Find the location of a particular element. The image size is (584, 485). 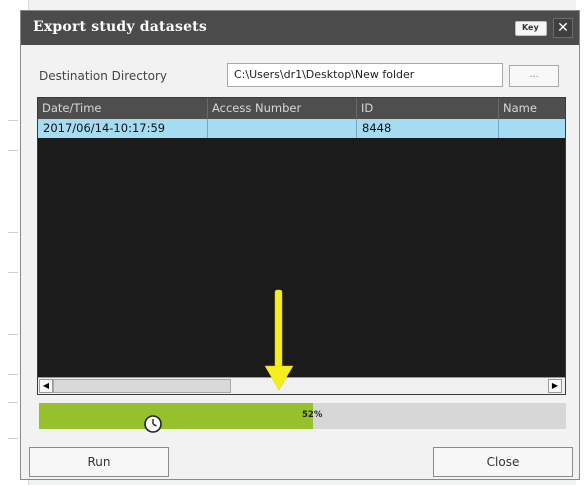

key-button-label: Key is located at coordinates (530, 27).